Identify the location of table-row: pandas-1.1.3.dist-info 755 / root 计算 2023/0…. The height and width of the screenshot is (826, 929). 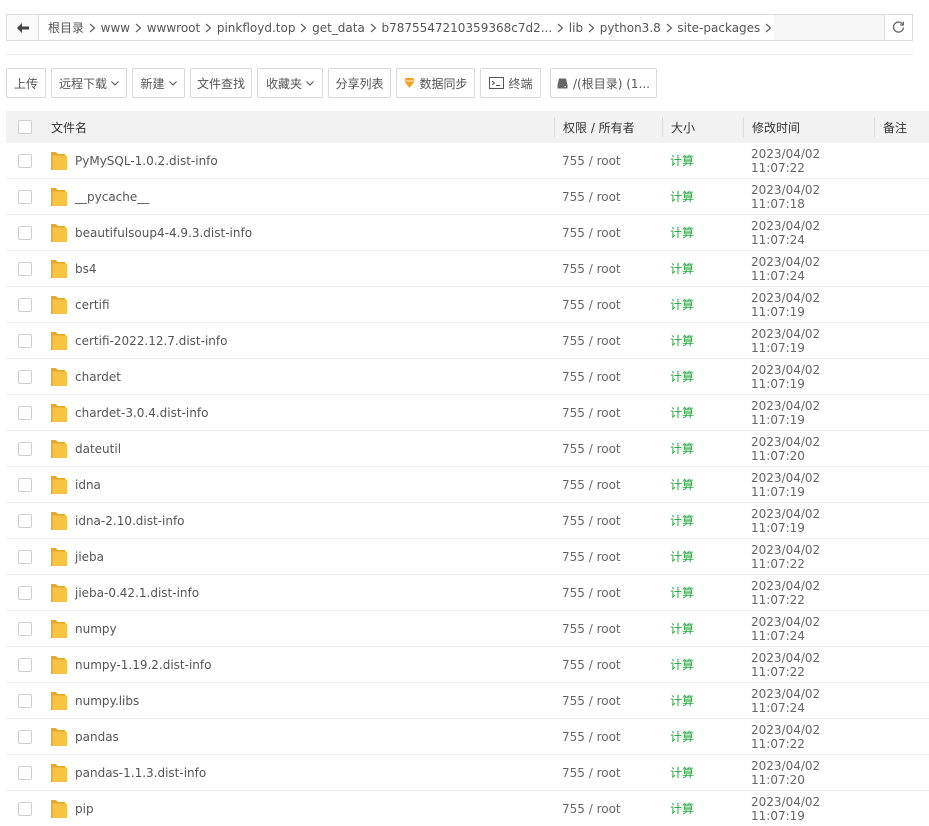
(467, 773).